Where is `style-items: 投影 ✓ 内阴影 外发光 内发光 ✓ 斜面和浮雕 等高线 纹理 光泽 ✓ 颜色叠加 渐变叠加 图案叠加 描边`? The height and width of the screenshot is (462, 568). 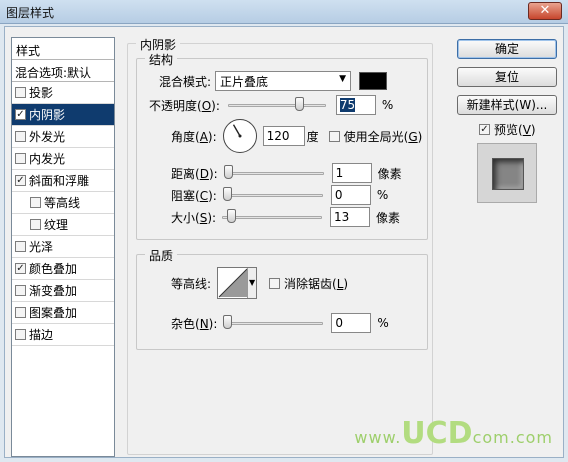 style-items: 投影 ✓ 内阴影 外发光 内发光 ✓ 斜面和浮雕 等高线 纹理 光泽 ✓ 颜色叠加 渐变叠加 图案叠加 描边 is located at coordinates (63, 214).